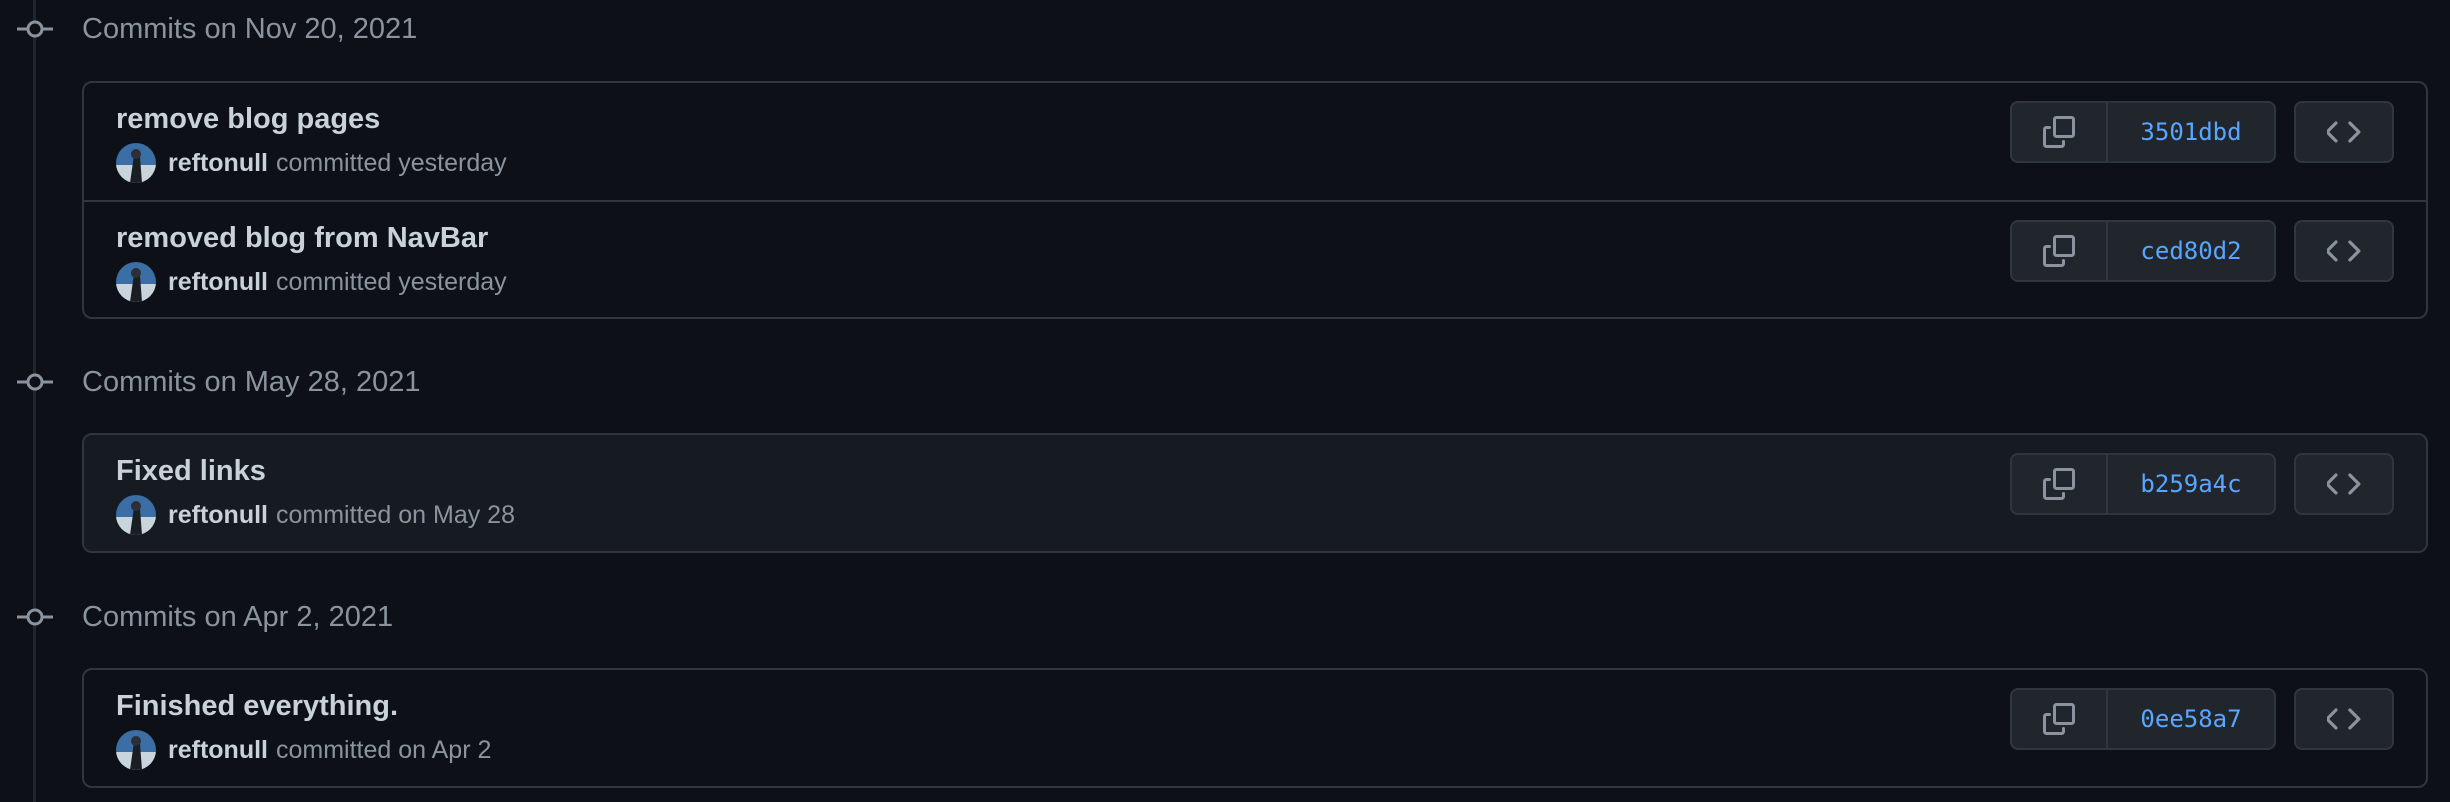  I want to click on sha-button-group: b259a4c, so click(2143, 484).